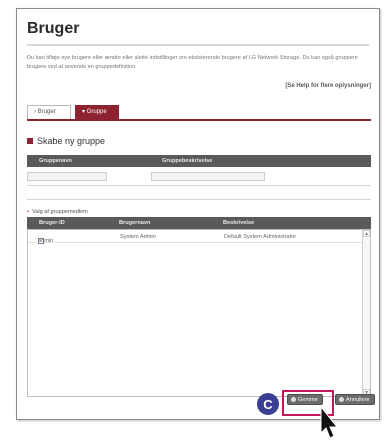  What do you see at coordinates (30, 141) in the screenshot?
I see `section-bullet-icon` at bounding box center [30, 141].